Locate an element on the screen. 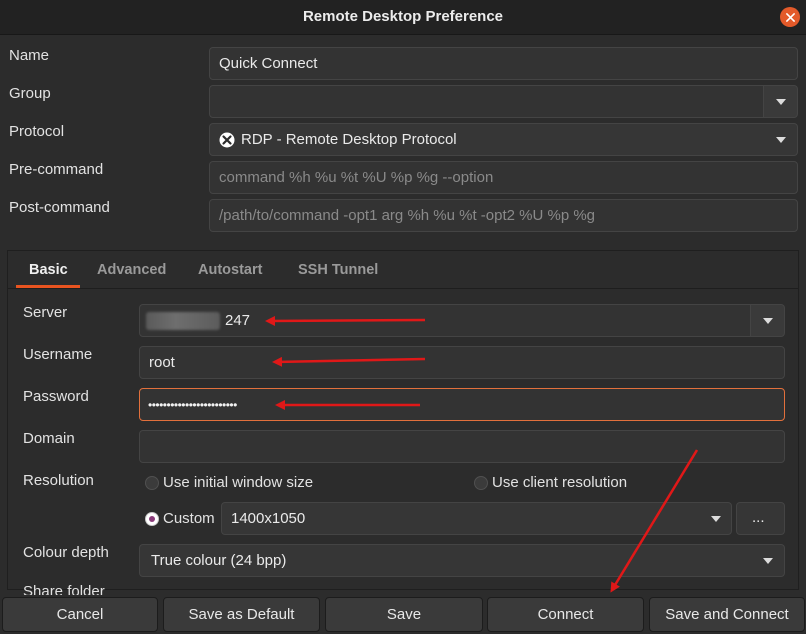  share-folder-label: Share folder is located at coordinates (64, 589).